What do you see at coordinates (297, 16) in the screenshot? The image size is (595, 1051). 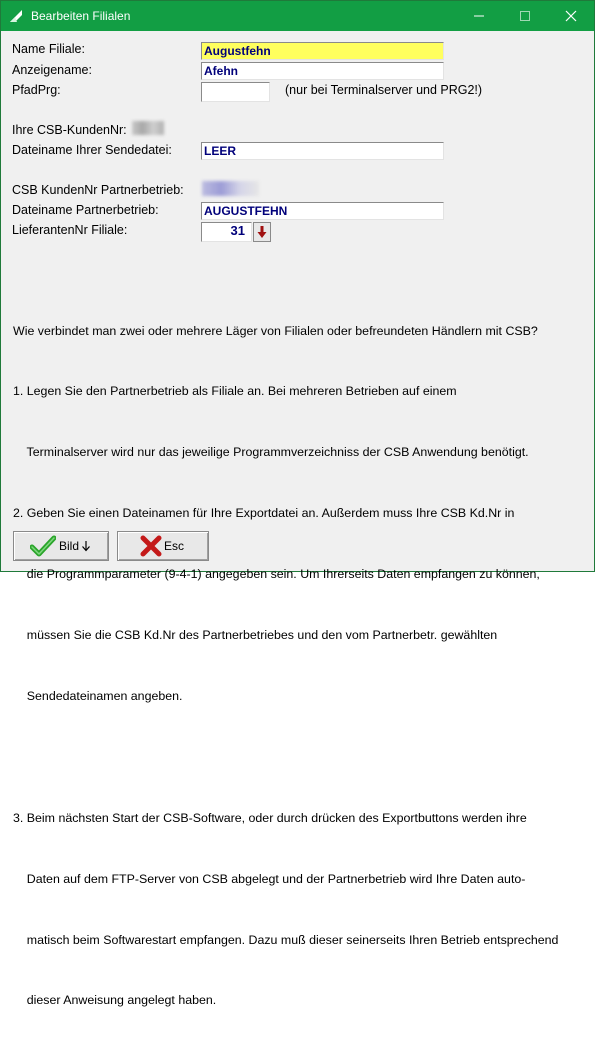 I see `title-bar: Bearbeiten Filialen` at bounding box center [297, 16].